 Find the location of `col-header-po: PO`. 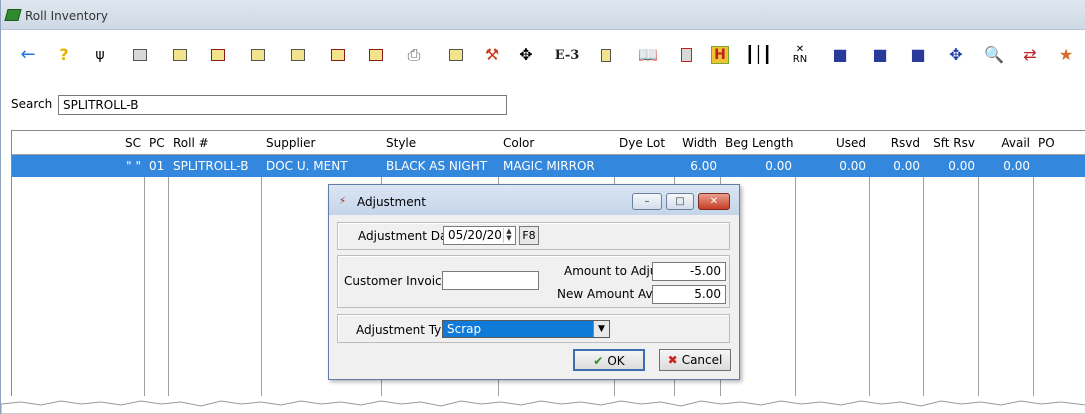

col-header-po: PO is located at coordinates (1059, 143).